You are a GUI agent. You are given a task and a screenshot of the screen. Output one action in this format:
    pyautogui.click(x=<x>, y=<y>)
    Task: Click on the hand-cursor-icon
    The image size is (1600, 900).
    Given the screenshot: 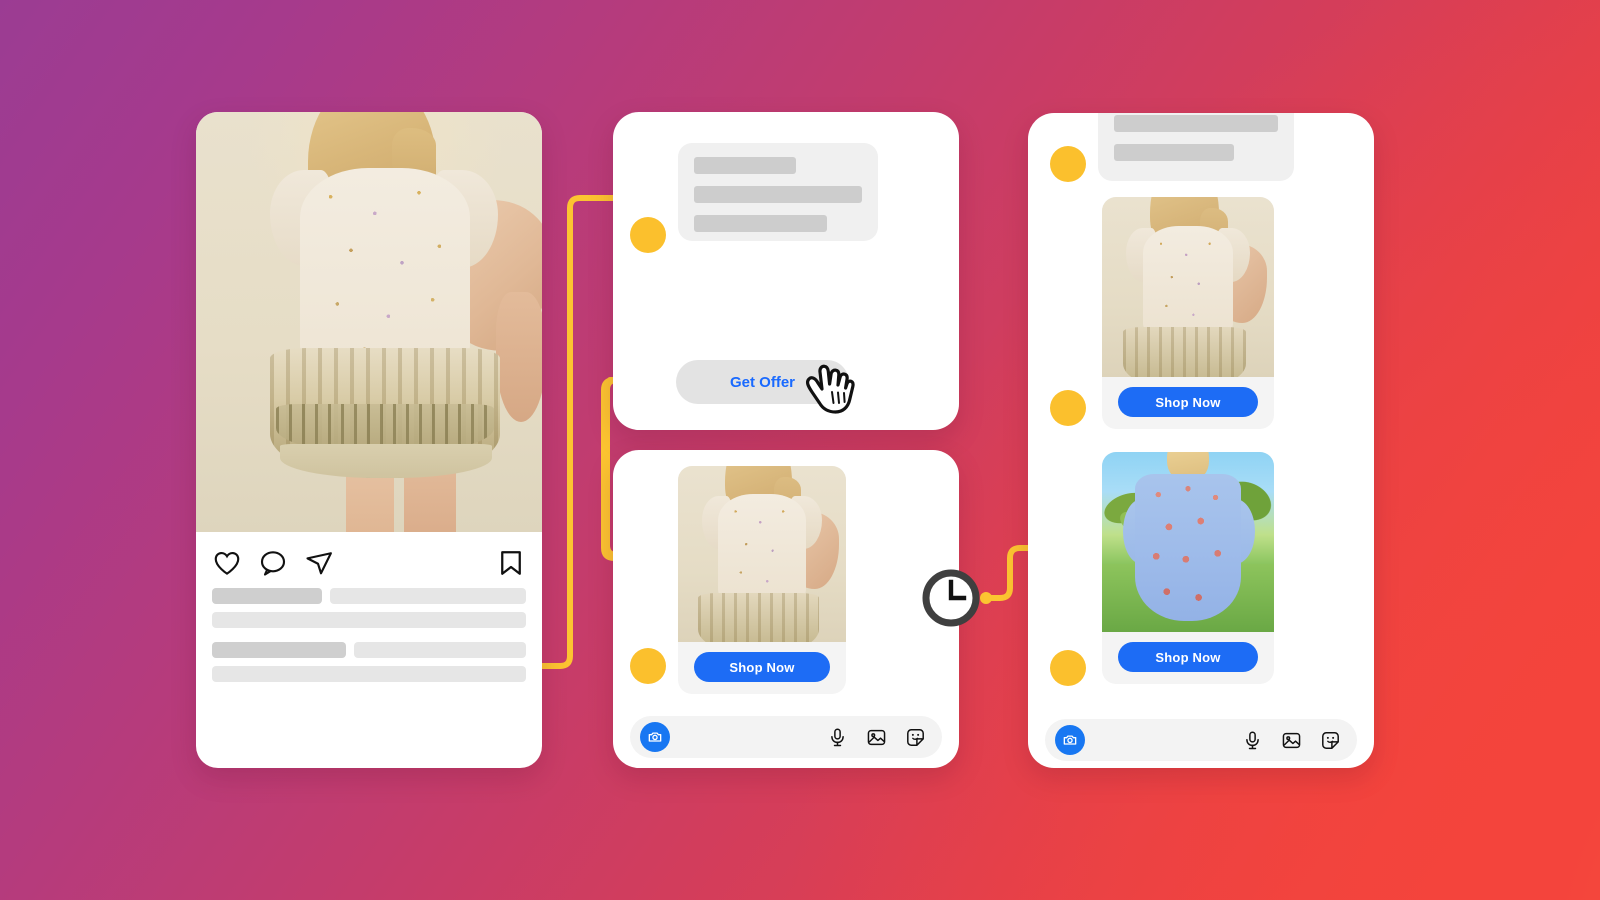 What is the action you would take?
    pyautogui.click(x=827, y=387)
    